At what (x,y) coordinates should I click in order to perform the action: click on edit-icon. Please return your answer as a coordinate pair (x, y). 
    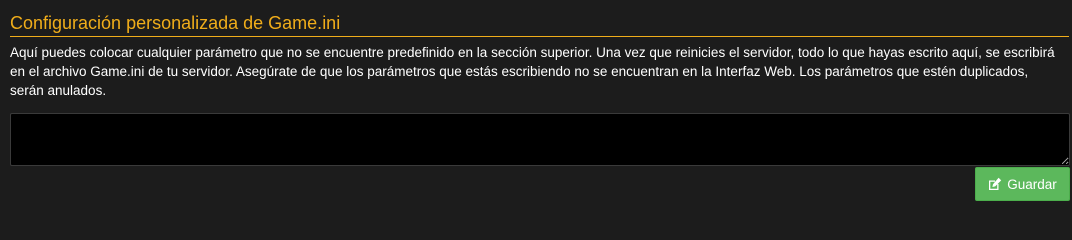
    Looking at the image, I should click on (995, 184).